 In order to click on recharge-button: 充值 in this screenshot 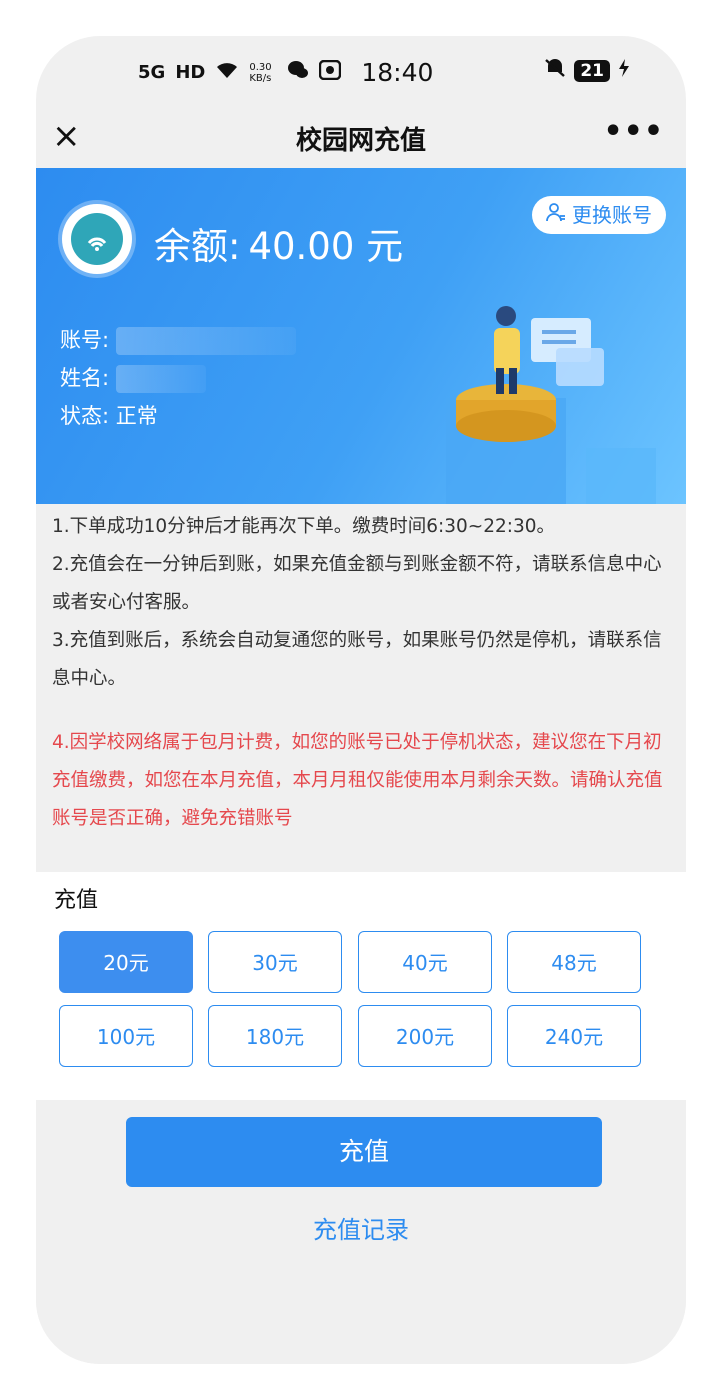, I will do `click(364, 1152)`.